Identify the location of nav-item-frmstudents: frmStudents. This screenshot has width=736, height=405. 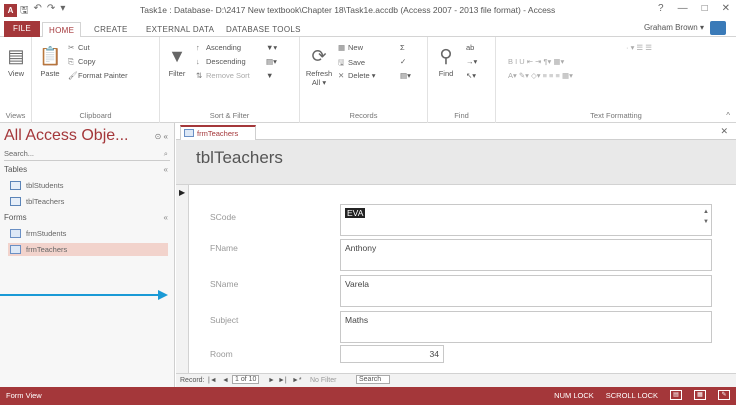
(88, 233).